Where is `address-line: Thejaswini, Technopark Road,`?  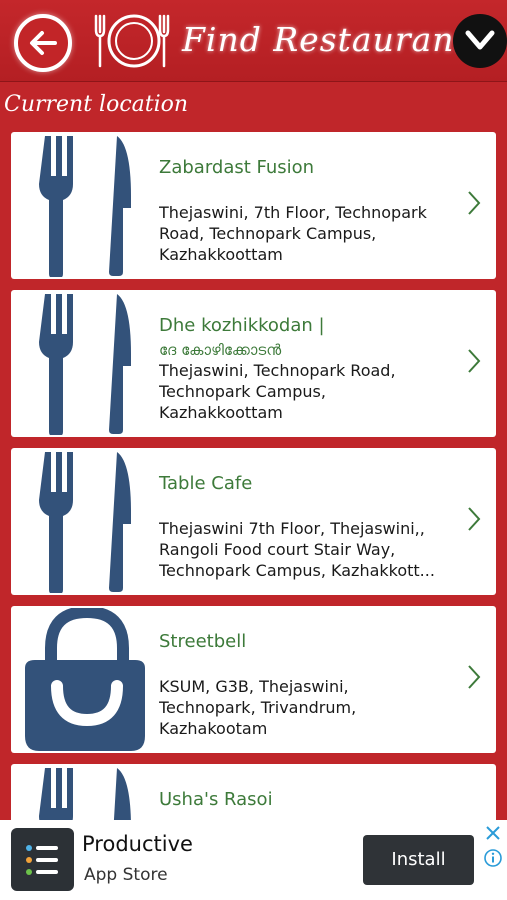 address-line: Thejaswini, Technopark Road, is located at coordinates (277, 370).